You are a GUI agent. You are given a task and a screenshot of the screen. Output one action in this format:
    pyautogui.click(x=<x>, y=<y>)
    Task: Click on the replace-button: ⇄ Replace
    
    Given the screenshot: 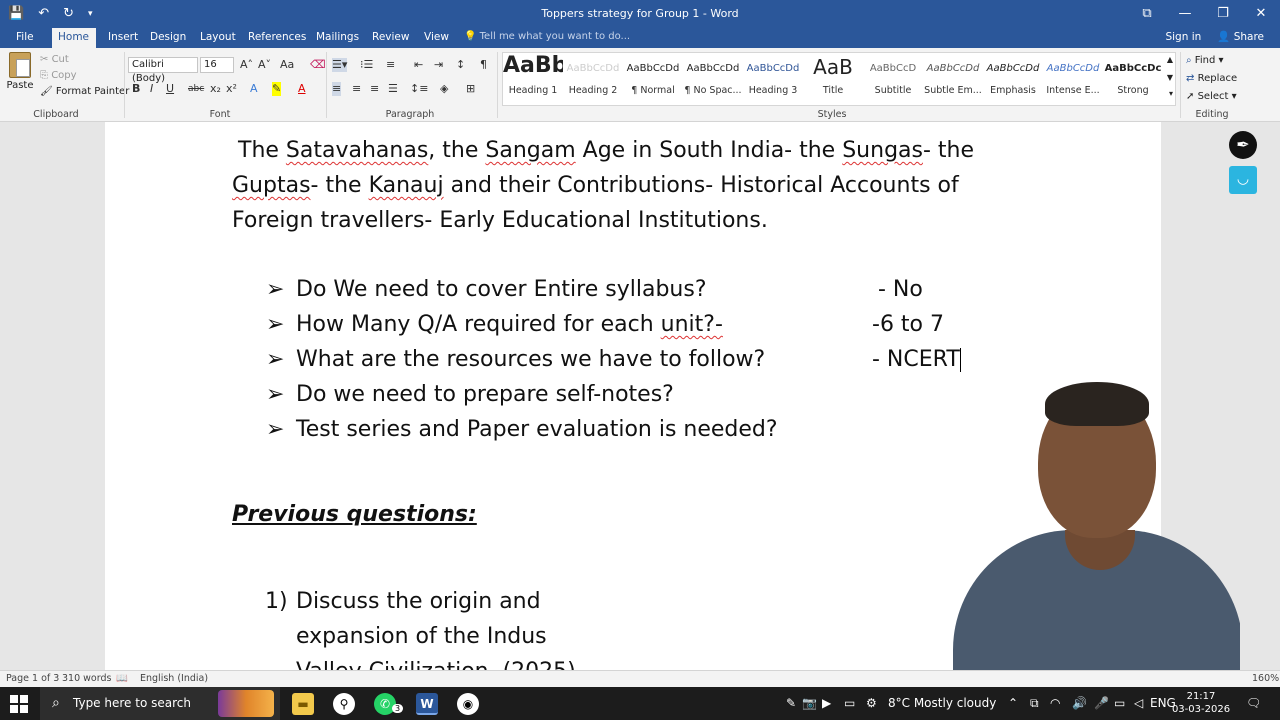 What is the action you would take?
    pyautogui.click(x=1211, y=79)
    